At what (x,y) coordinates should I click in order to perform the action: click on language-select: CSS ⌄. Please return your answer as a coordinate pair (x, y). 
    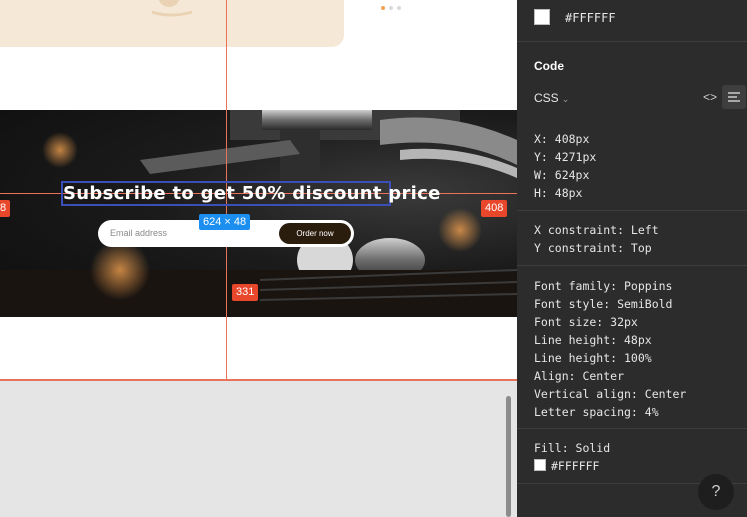
    Looking at the image, I should click on (551, 98).